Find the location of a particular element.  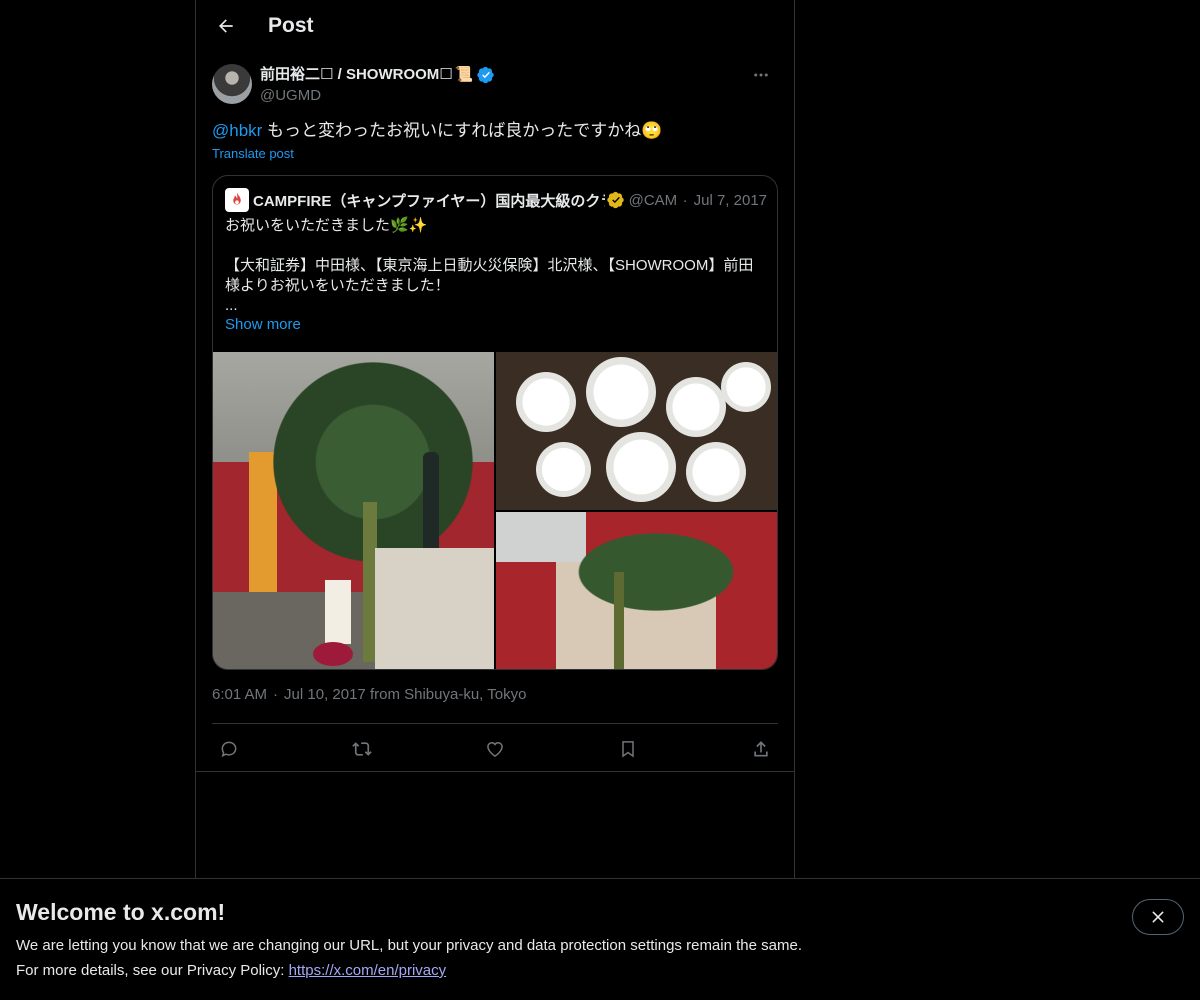

quoted-line is located at coordinates (496, 246).